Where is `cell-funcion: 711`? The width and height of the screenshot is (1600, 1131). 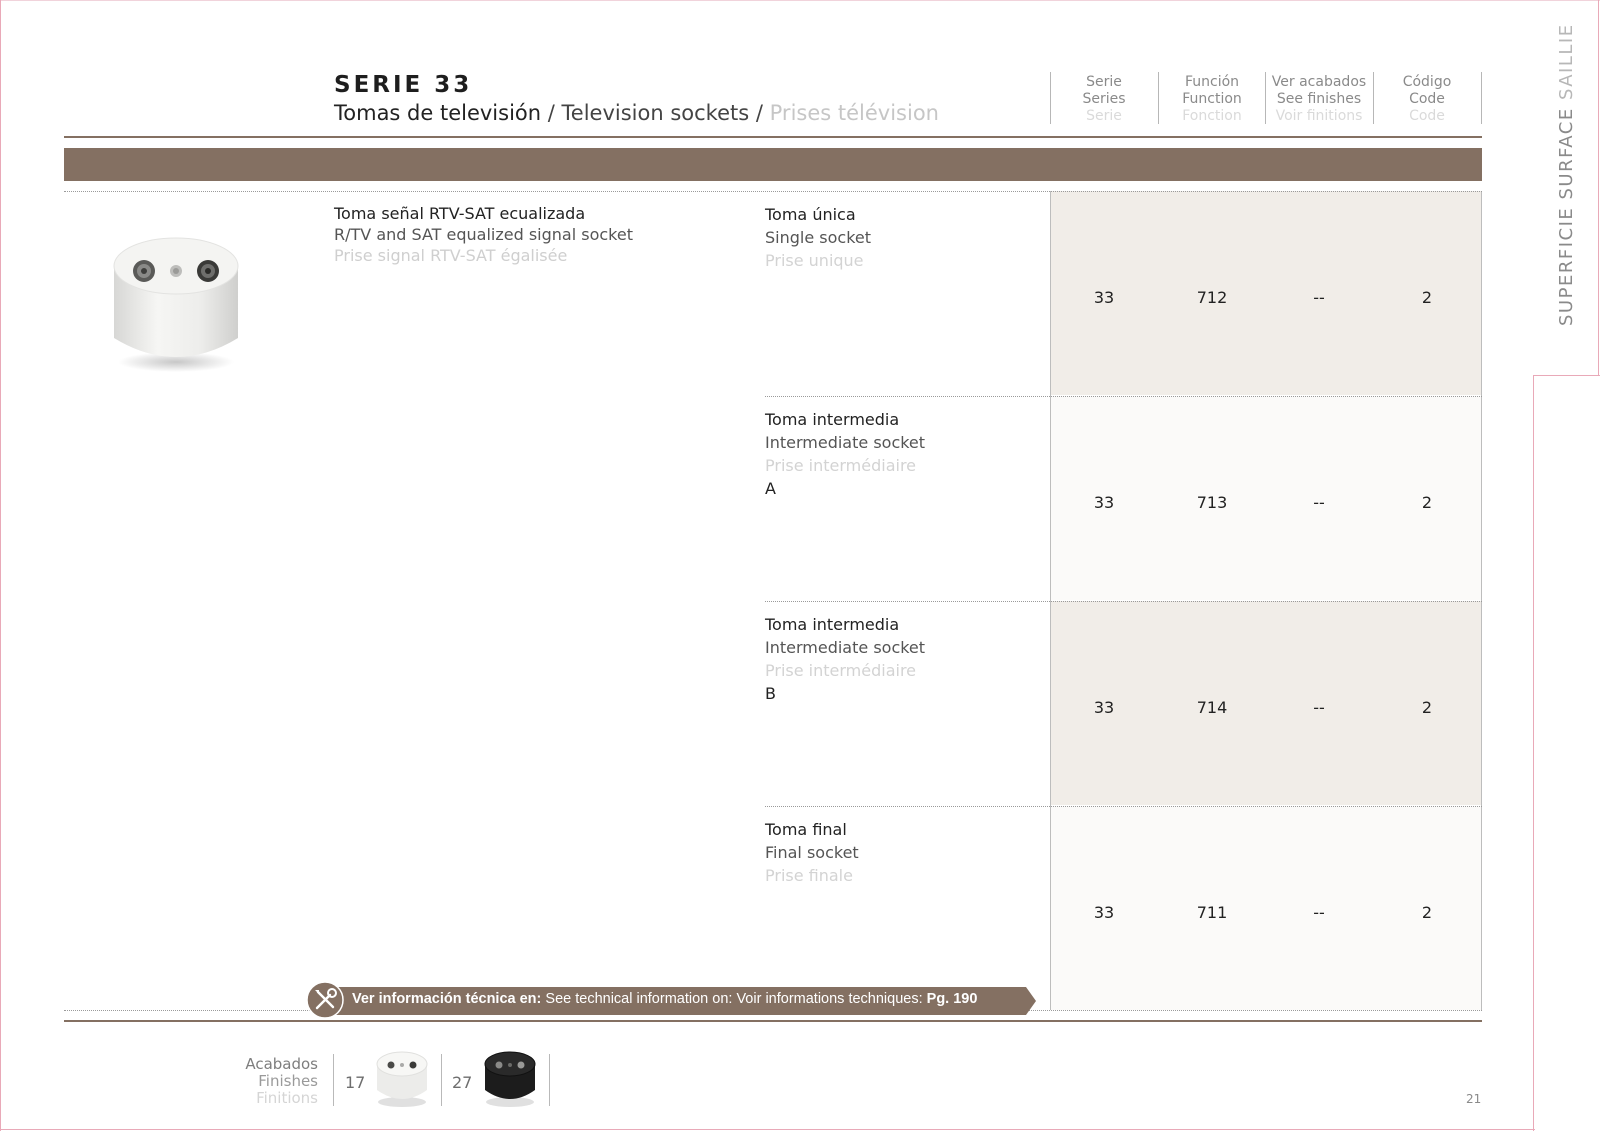 cell-funcion: 711 is located at coordinates (1212, 912).